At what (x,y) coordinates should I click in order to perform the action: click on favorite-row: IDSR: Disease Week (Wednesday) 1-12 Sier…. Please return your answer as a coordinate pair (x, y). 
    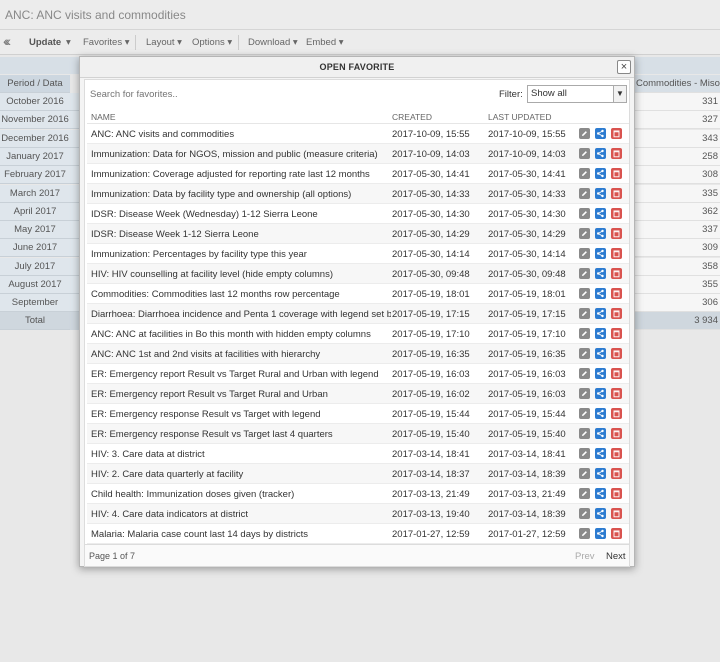
    Looking at the image, I should click on (358, 214).